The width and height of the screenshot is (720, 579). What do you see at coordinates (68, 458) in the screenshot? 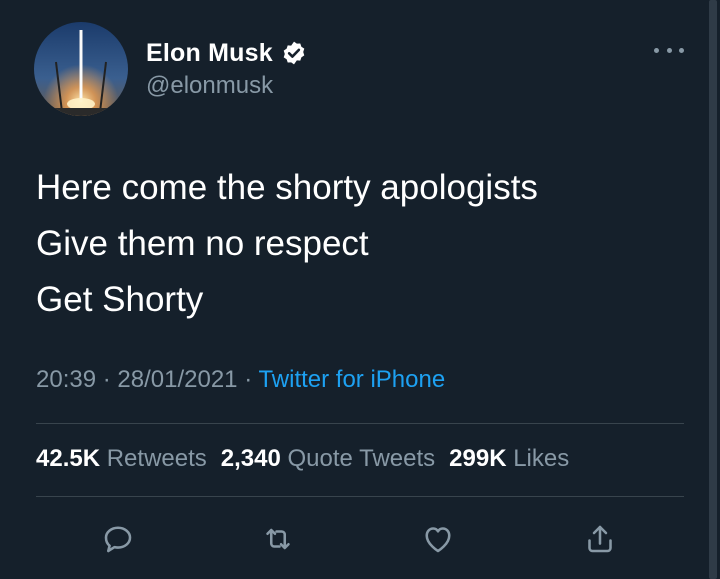
I see `retweets-count: 42.5K` at bounding box center [68, 458].